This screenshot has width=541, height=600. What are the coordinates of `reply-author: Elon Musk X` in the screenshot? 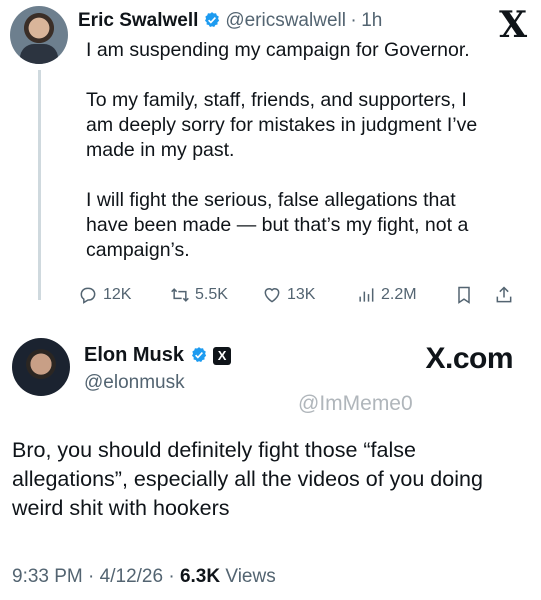 It's located at (158, 355).